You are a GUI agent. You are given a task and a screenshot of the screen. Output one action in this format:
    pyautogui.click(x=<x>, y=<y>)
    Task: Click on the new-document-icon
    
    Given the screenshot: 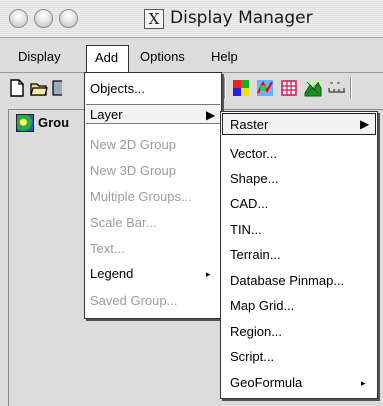 What is the action you would take?
    pyautogui.click(x=17, y=88)
    